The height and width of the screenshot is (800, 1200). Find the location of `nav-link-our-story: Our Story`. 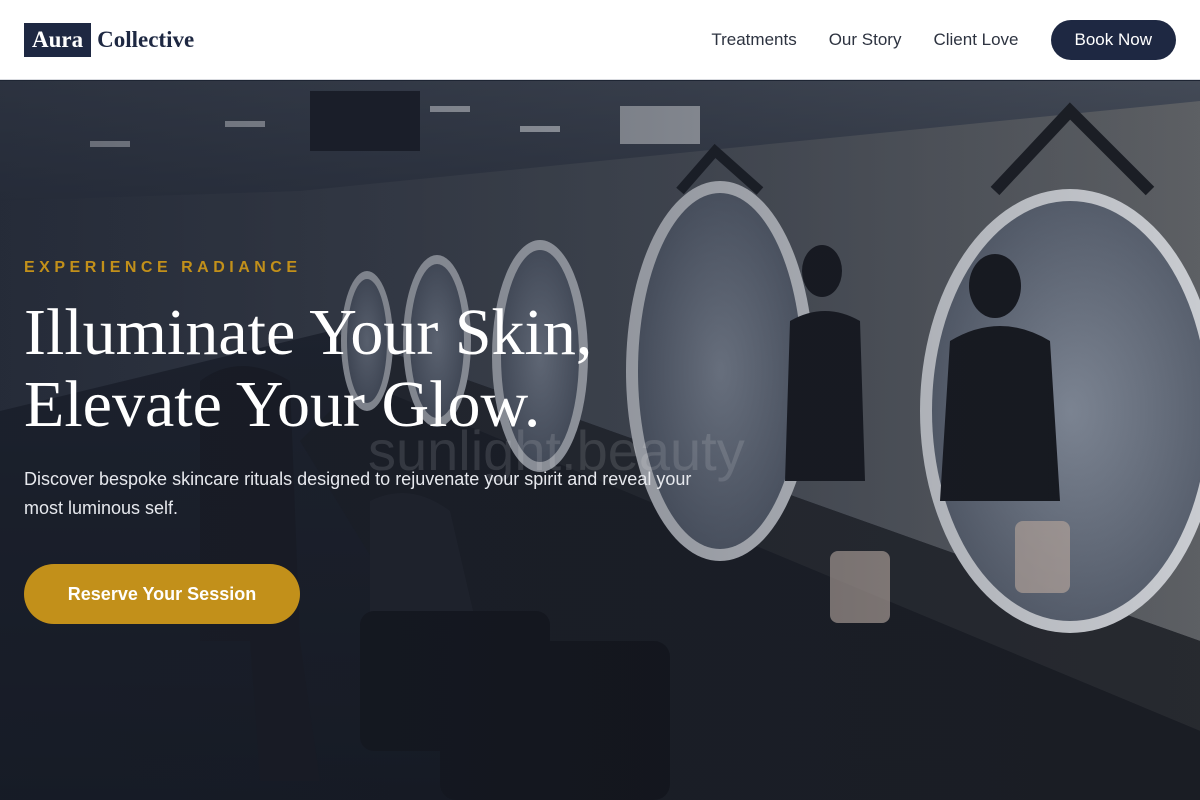

nav-link-our-story: Our Story is located at coordinates (865, 40).